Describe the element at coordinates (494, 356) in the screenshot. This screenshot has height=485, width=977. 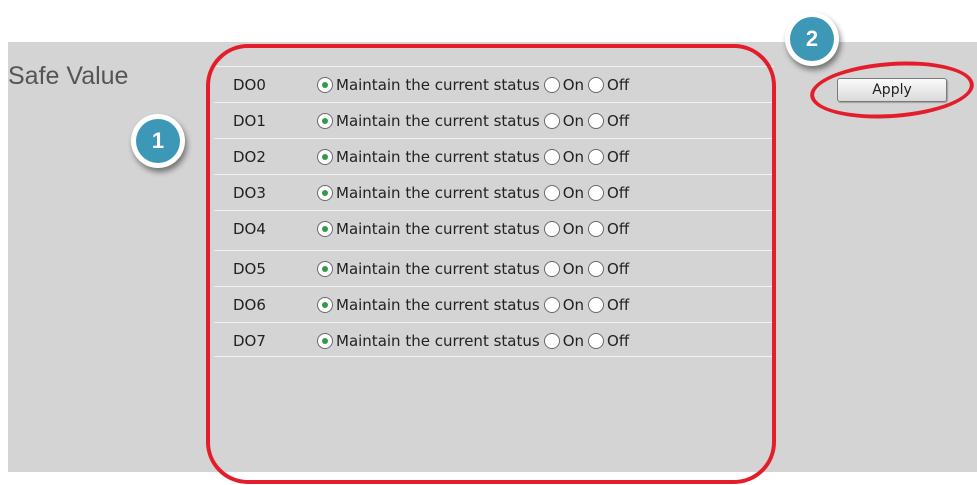
I see `row-divider` at that location.